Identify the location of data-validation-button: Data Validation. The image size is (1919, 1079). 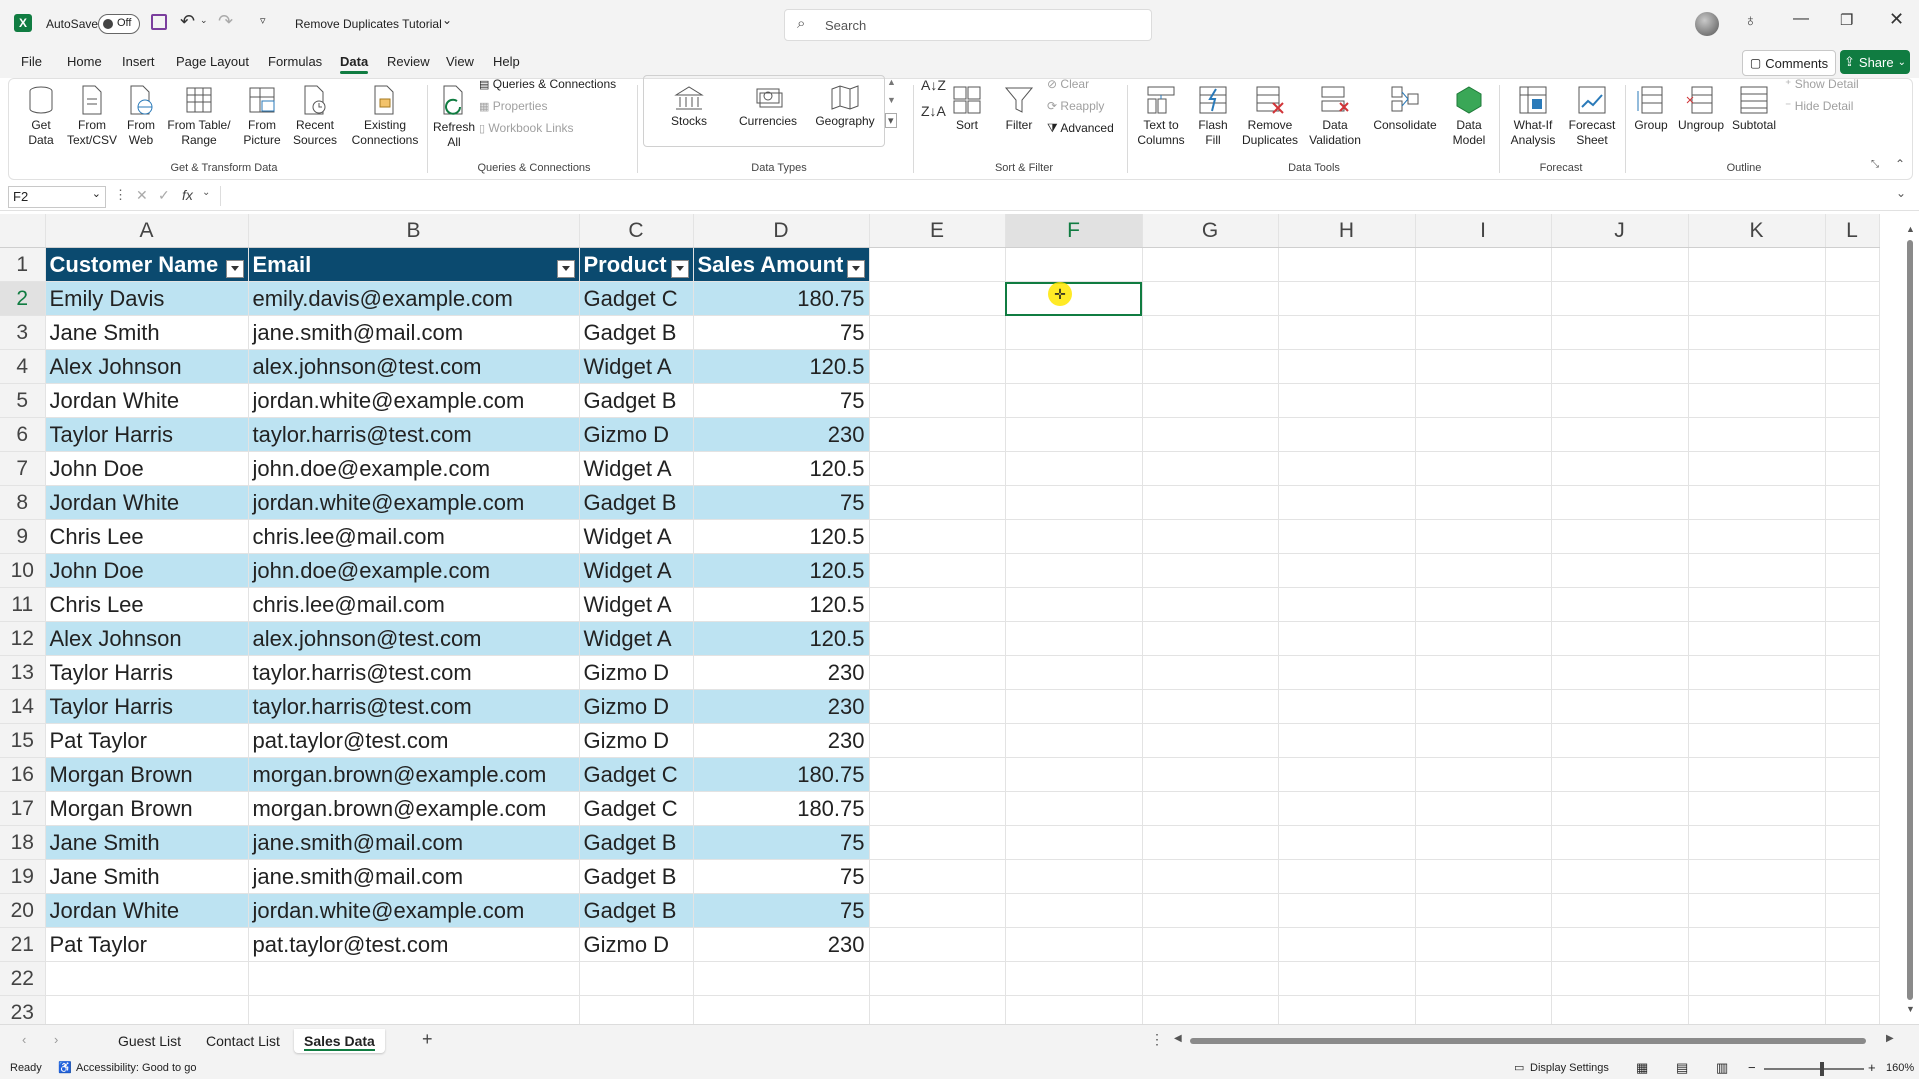
(1335, 116).